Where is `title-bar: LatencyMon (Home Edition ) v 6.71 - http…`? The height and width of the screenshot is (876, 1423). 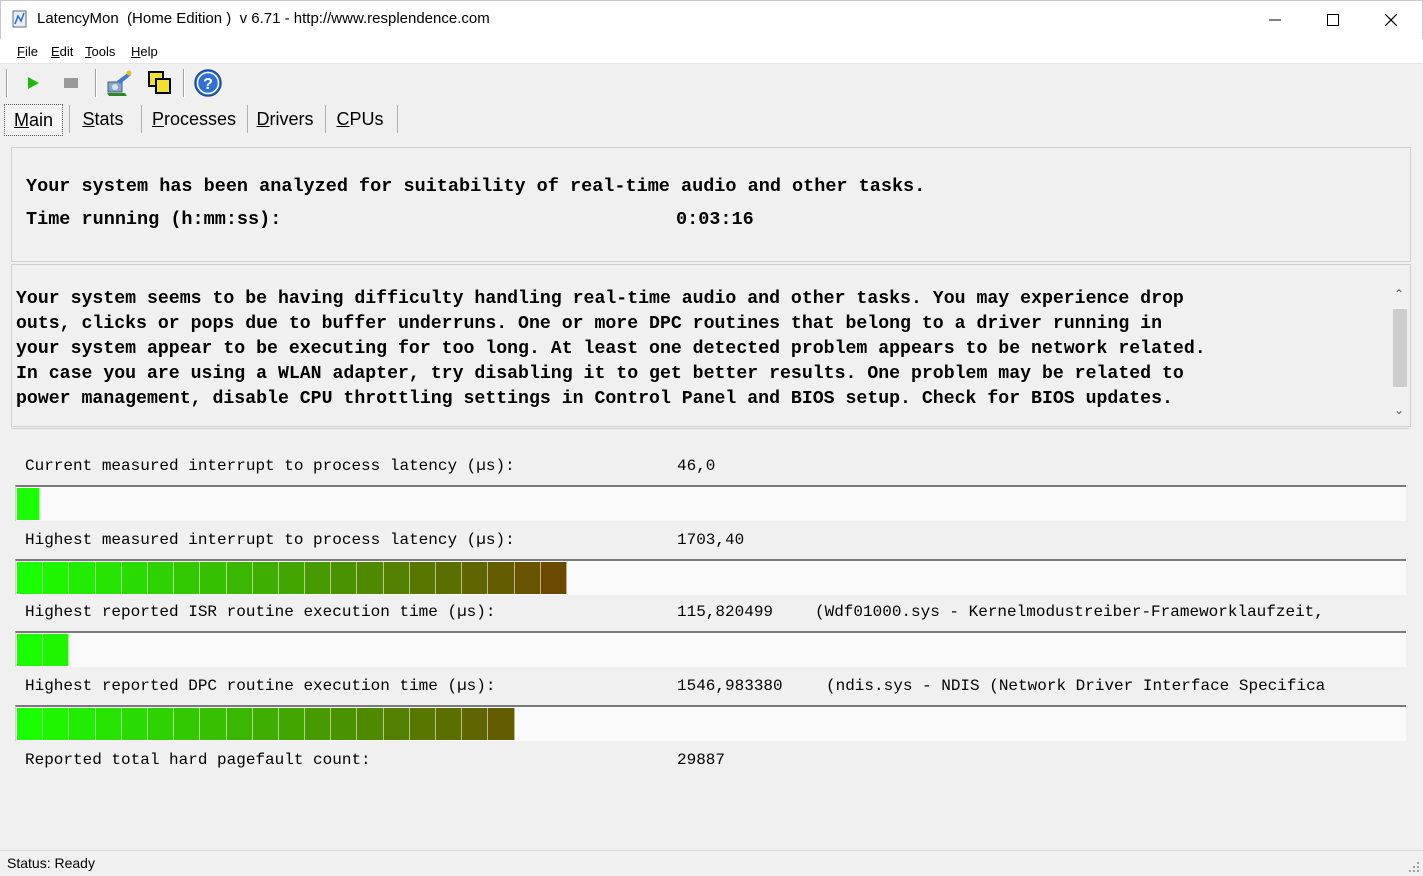 title-bar: LatencyMon (Home Edition ) v 6.71 - http… is located at coordinates (711, 19).